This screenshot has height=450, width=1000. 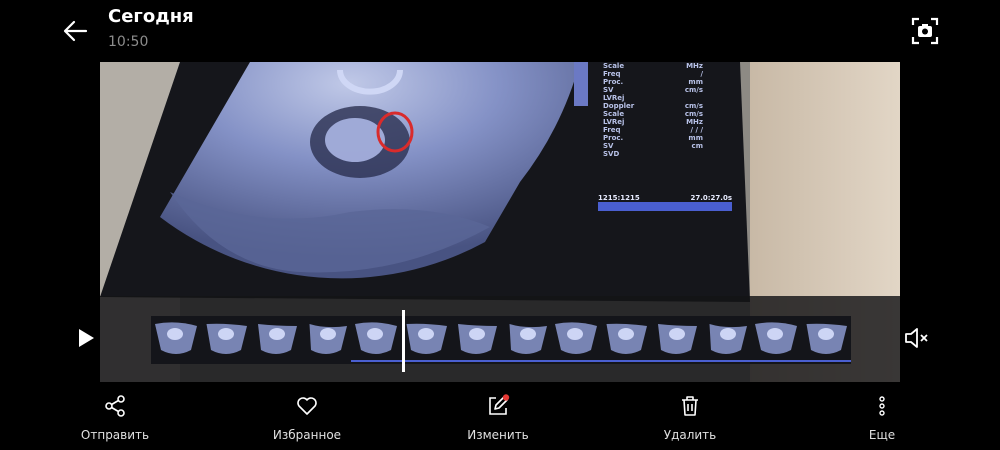 I want to click on more-button: Еще, so click(x=882, y=419).